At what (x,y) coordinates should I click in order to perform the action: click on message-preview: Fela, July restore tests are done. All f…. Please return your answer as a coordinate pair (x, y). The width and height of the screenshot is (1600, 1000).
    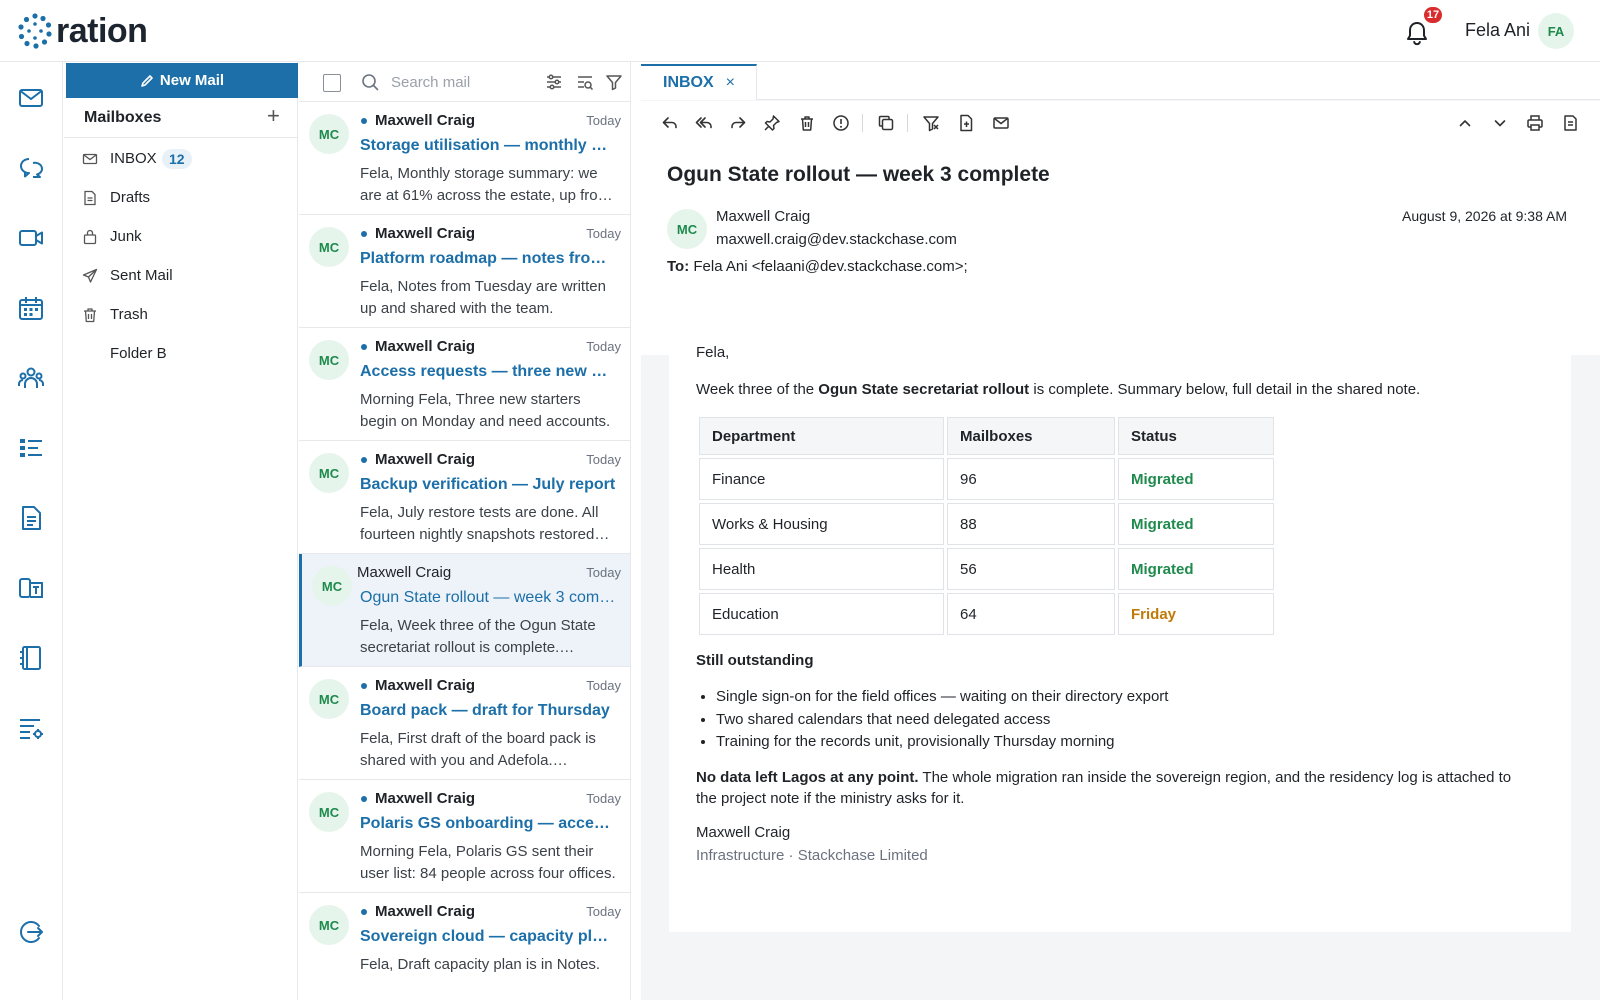
    Looking at the image, I should click on (479, 523).